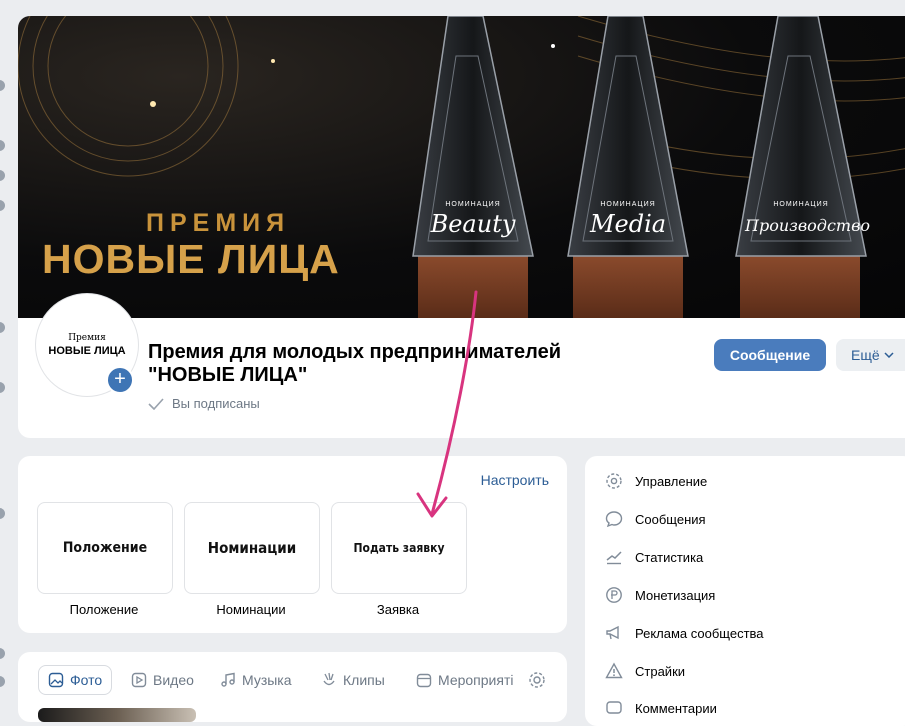  What do you see at coordinates (87, 338) in the screenshot?
I see `avatar-line1: Премия` at bounding box center [87, 338].